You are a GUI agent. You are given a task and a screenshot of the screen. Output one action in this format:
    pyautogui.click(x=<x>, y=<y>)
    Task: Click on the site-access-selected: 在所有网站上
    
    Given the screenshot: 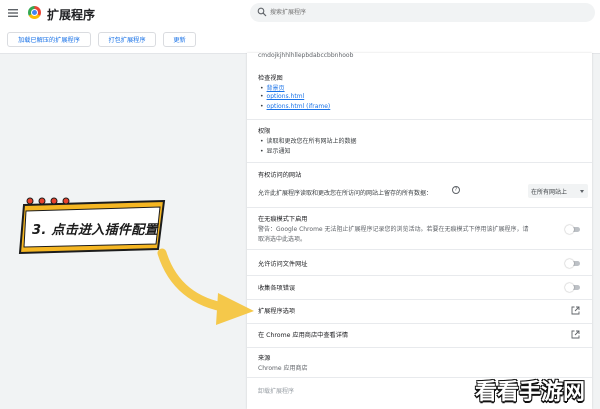 What is the action you would take?
    pyautogui.click(x=549, y=192)
    